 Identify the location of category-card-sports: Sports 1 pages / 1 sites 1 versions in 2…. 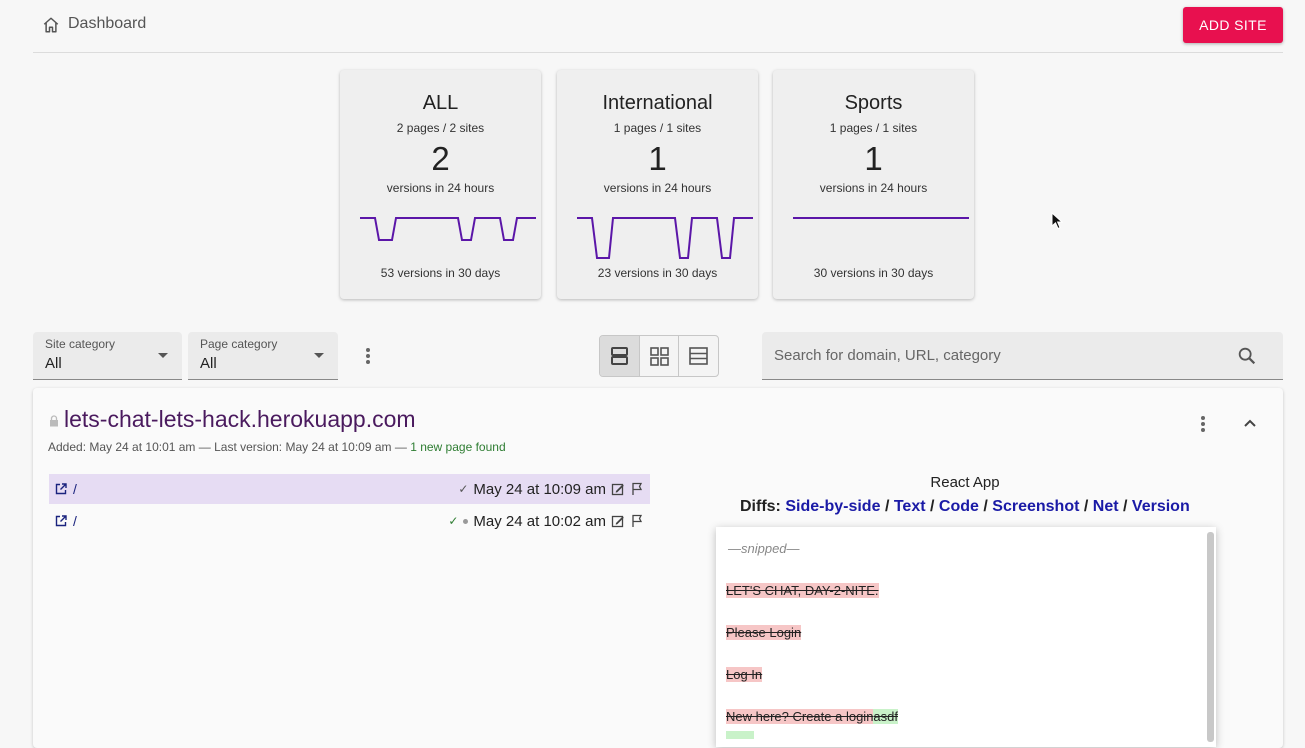
(873, 184).